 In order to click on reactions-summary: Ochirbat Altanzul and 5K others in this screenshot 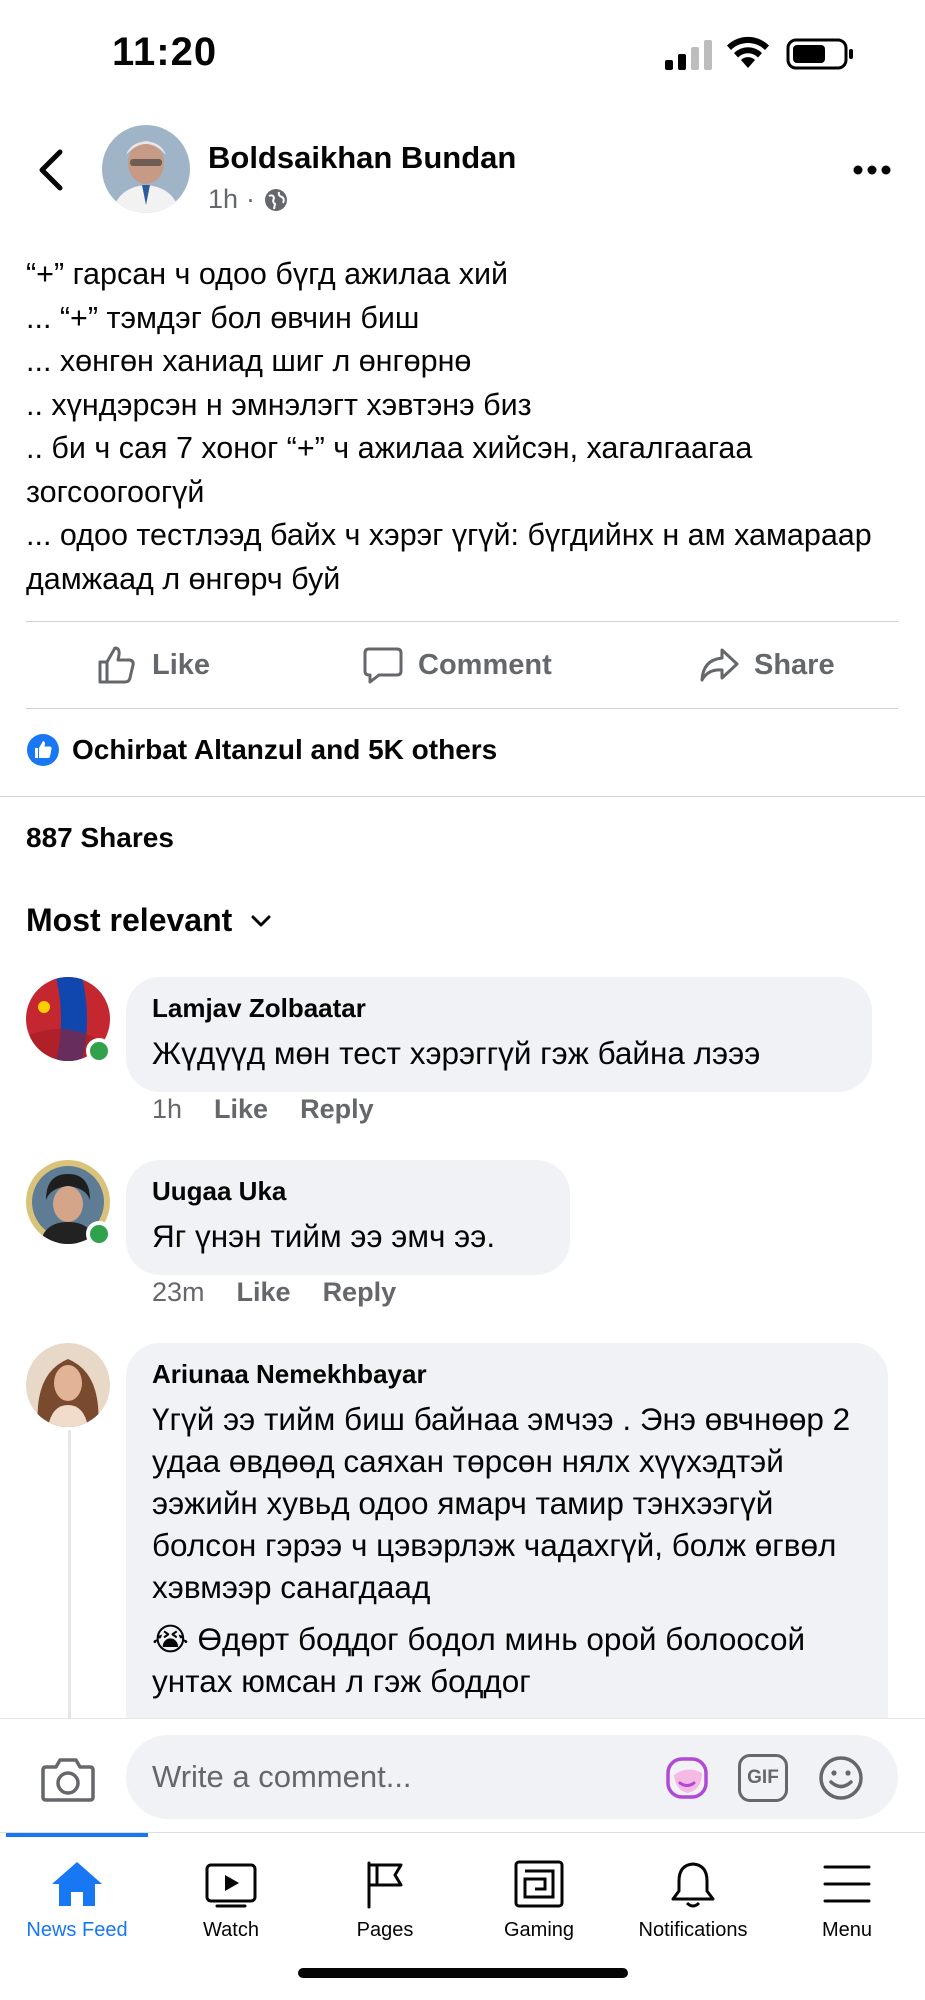, I will do `click(261, 750)`.